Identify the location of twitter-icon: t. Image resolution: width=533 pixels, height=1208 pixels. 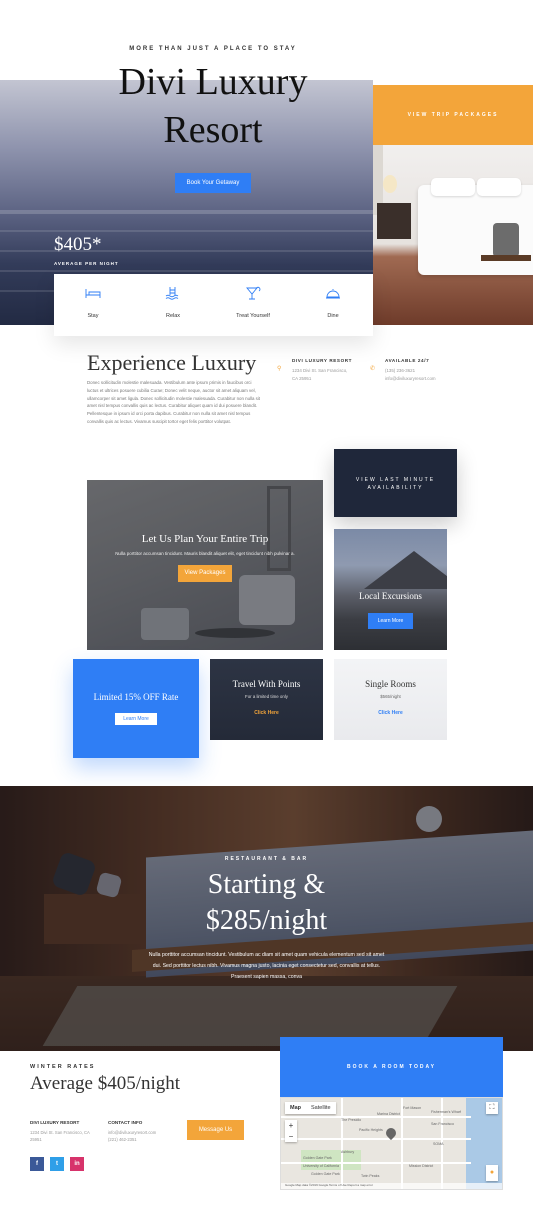
(57, 1164).